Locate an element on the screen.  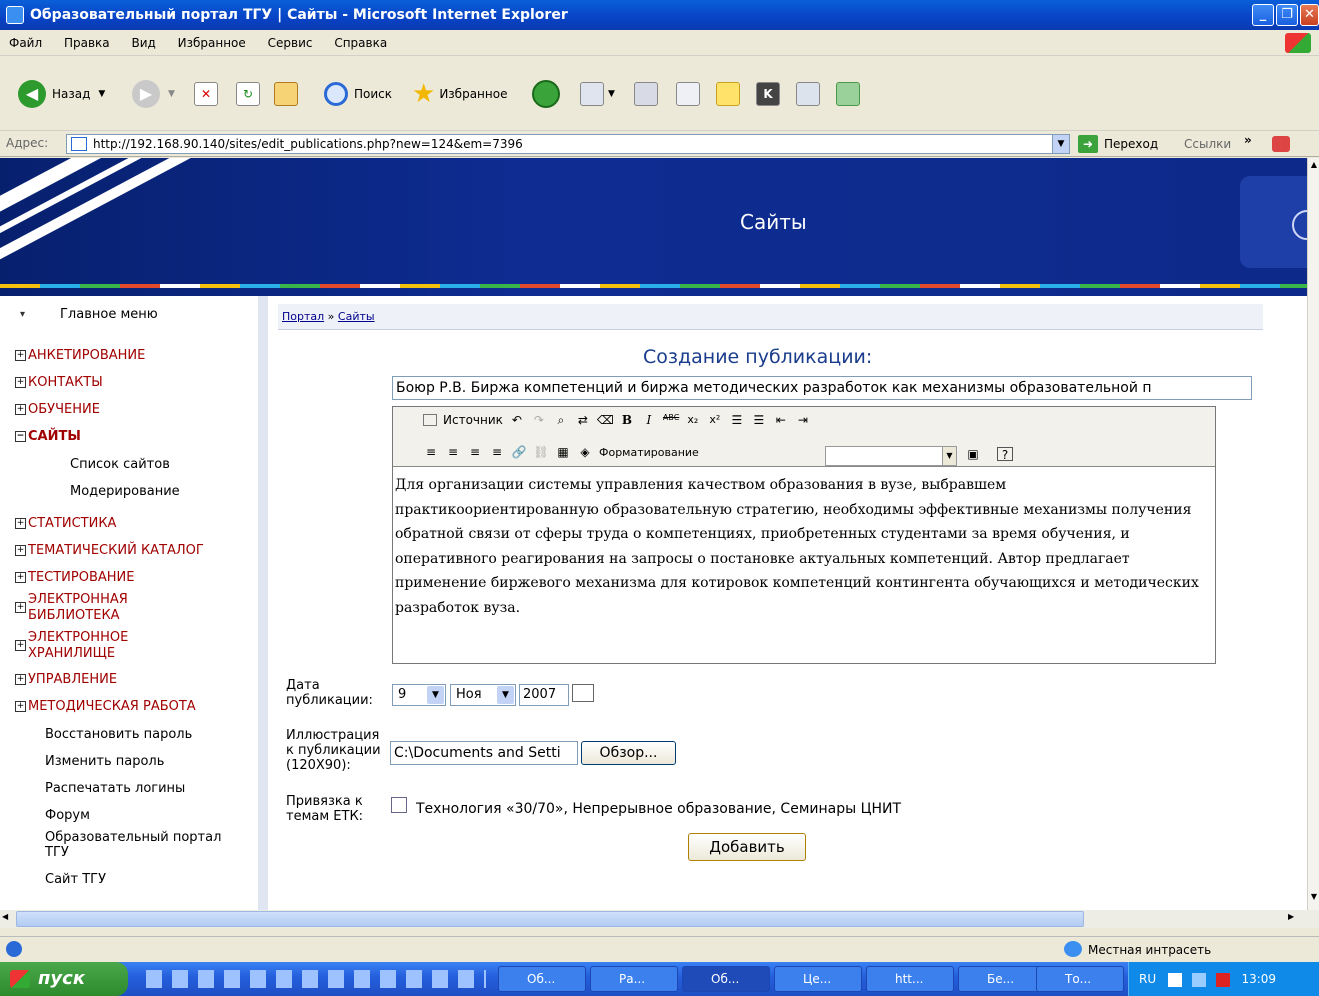
link-change-password: Изменить пароль is located at coordinates (104, 761).